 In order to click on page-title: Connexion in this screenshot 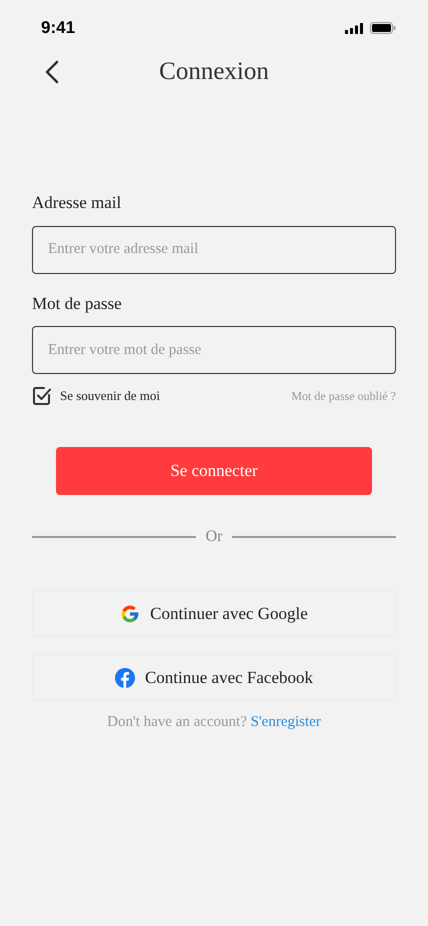, I will do `click(214, 72)`.